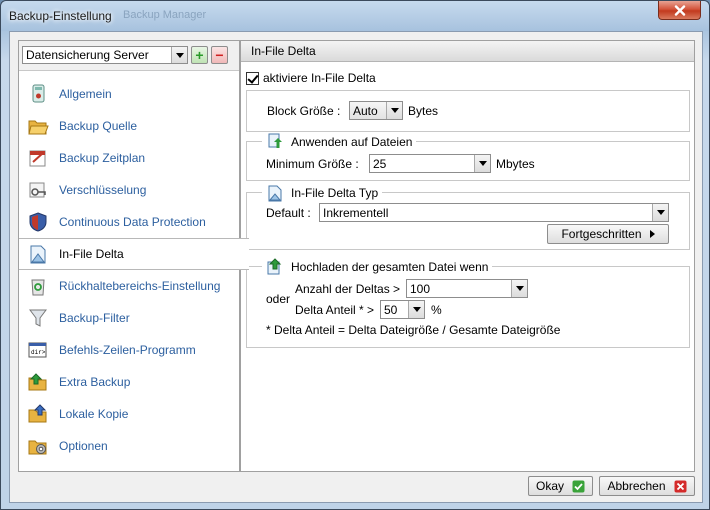 This screenshot has height=510, width=710. Describe the element at coordinates (129, 318) in the screenshot. I see `sidebar-item-backup-filter: Backup-Filter` at that location.